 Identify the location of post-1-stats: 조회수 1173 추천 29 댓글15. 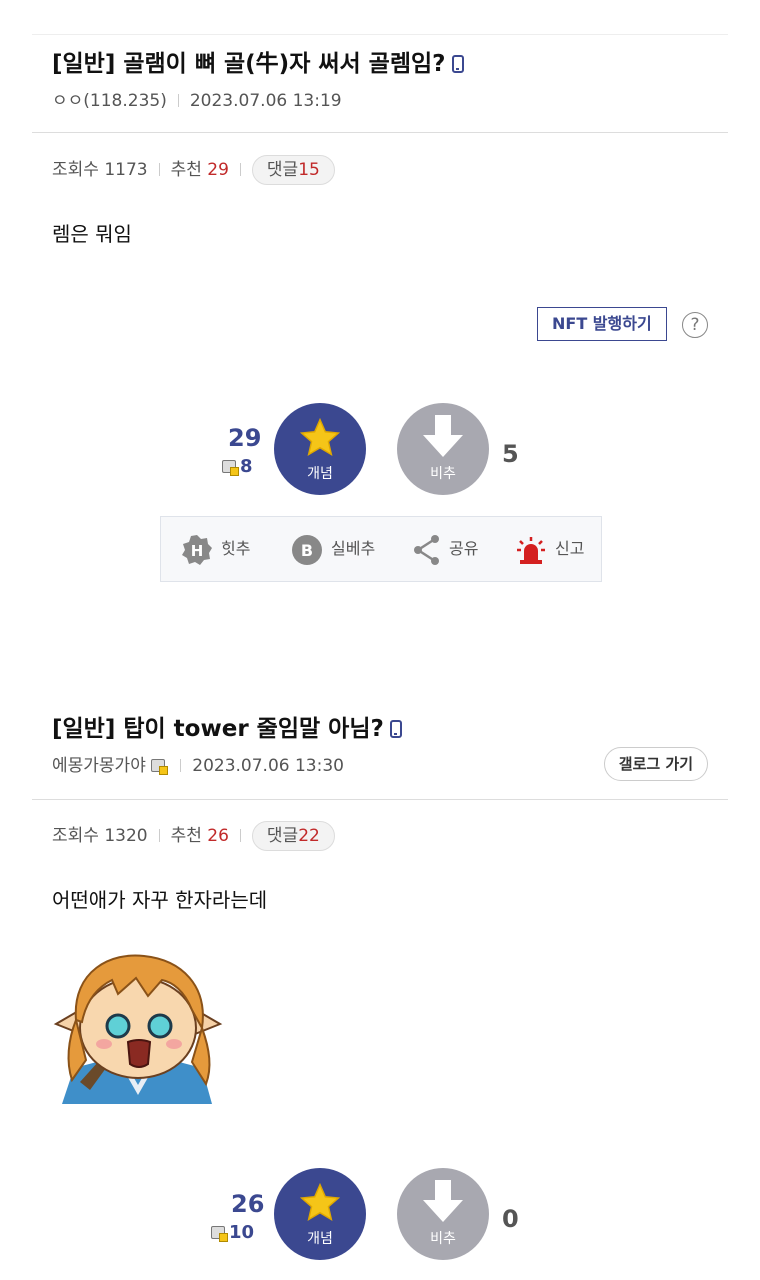
(380, 168).